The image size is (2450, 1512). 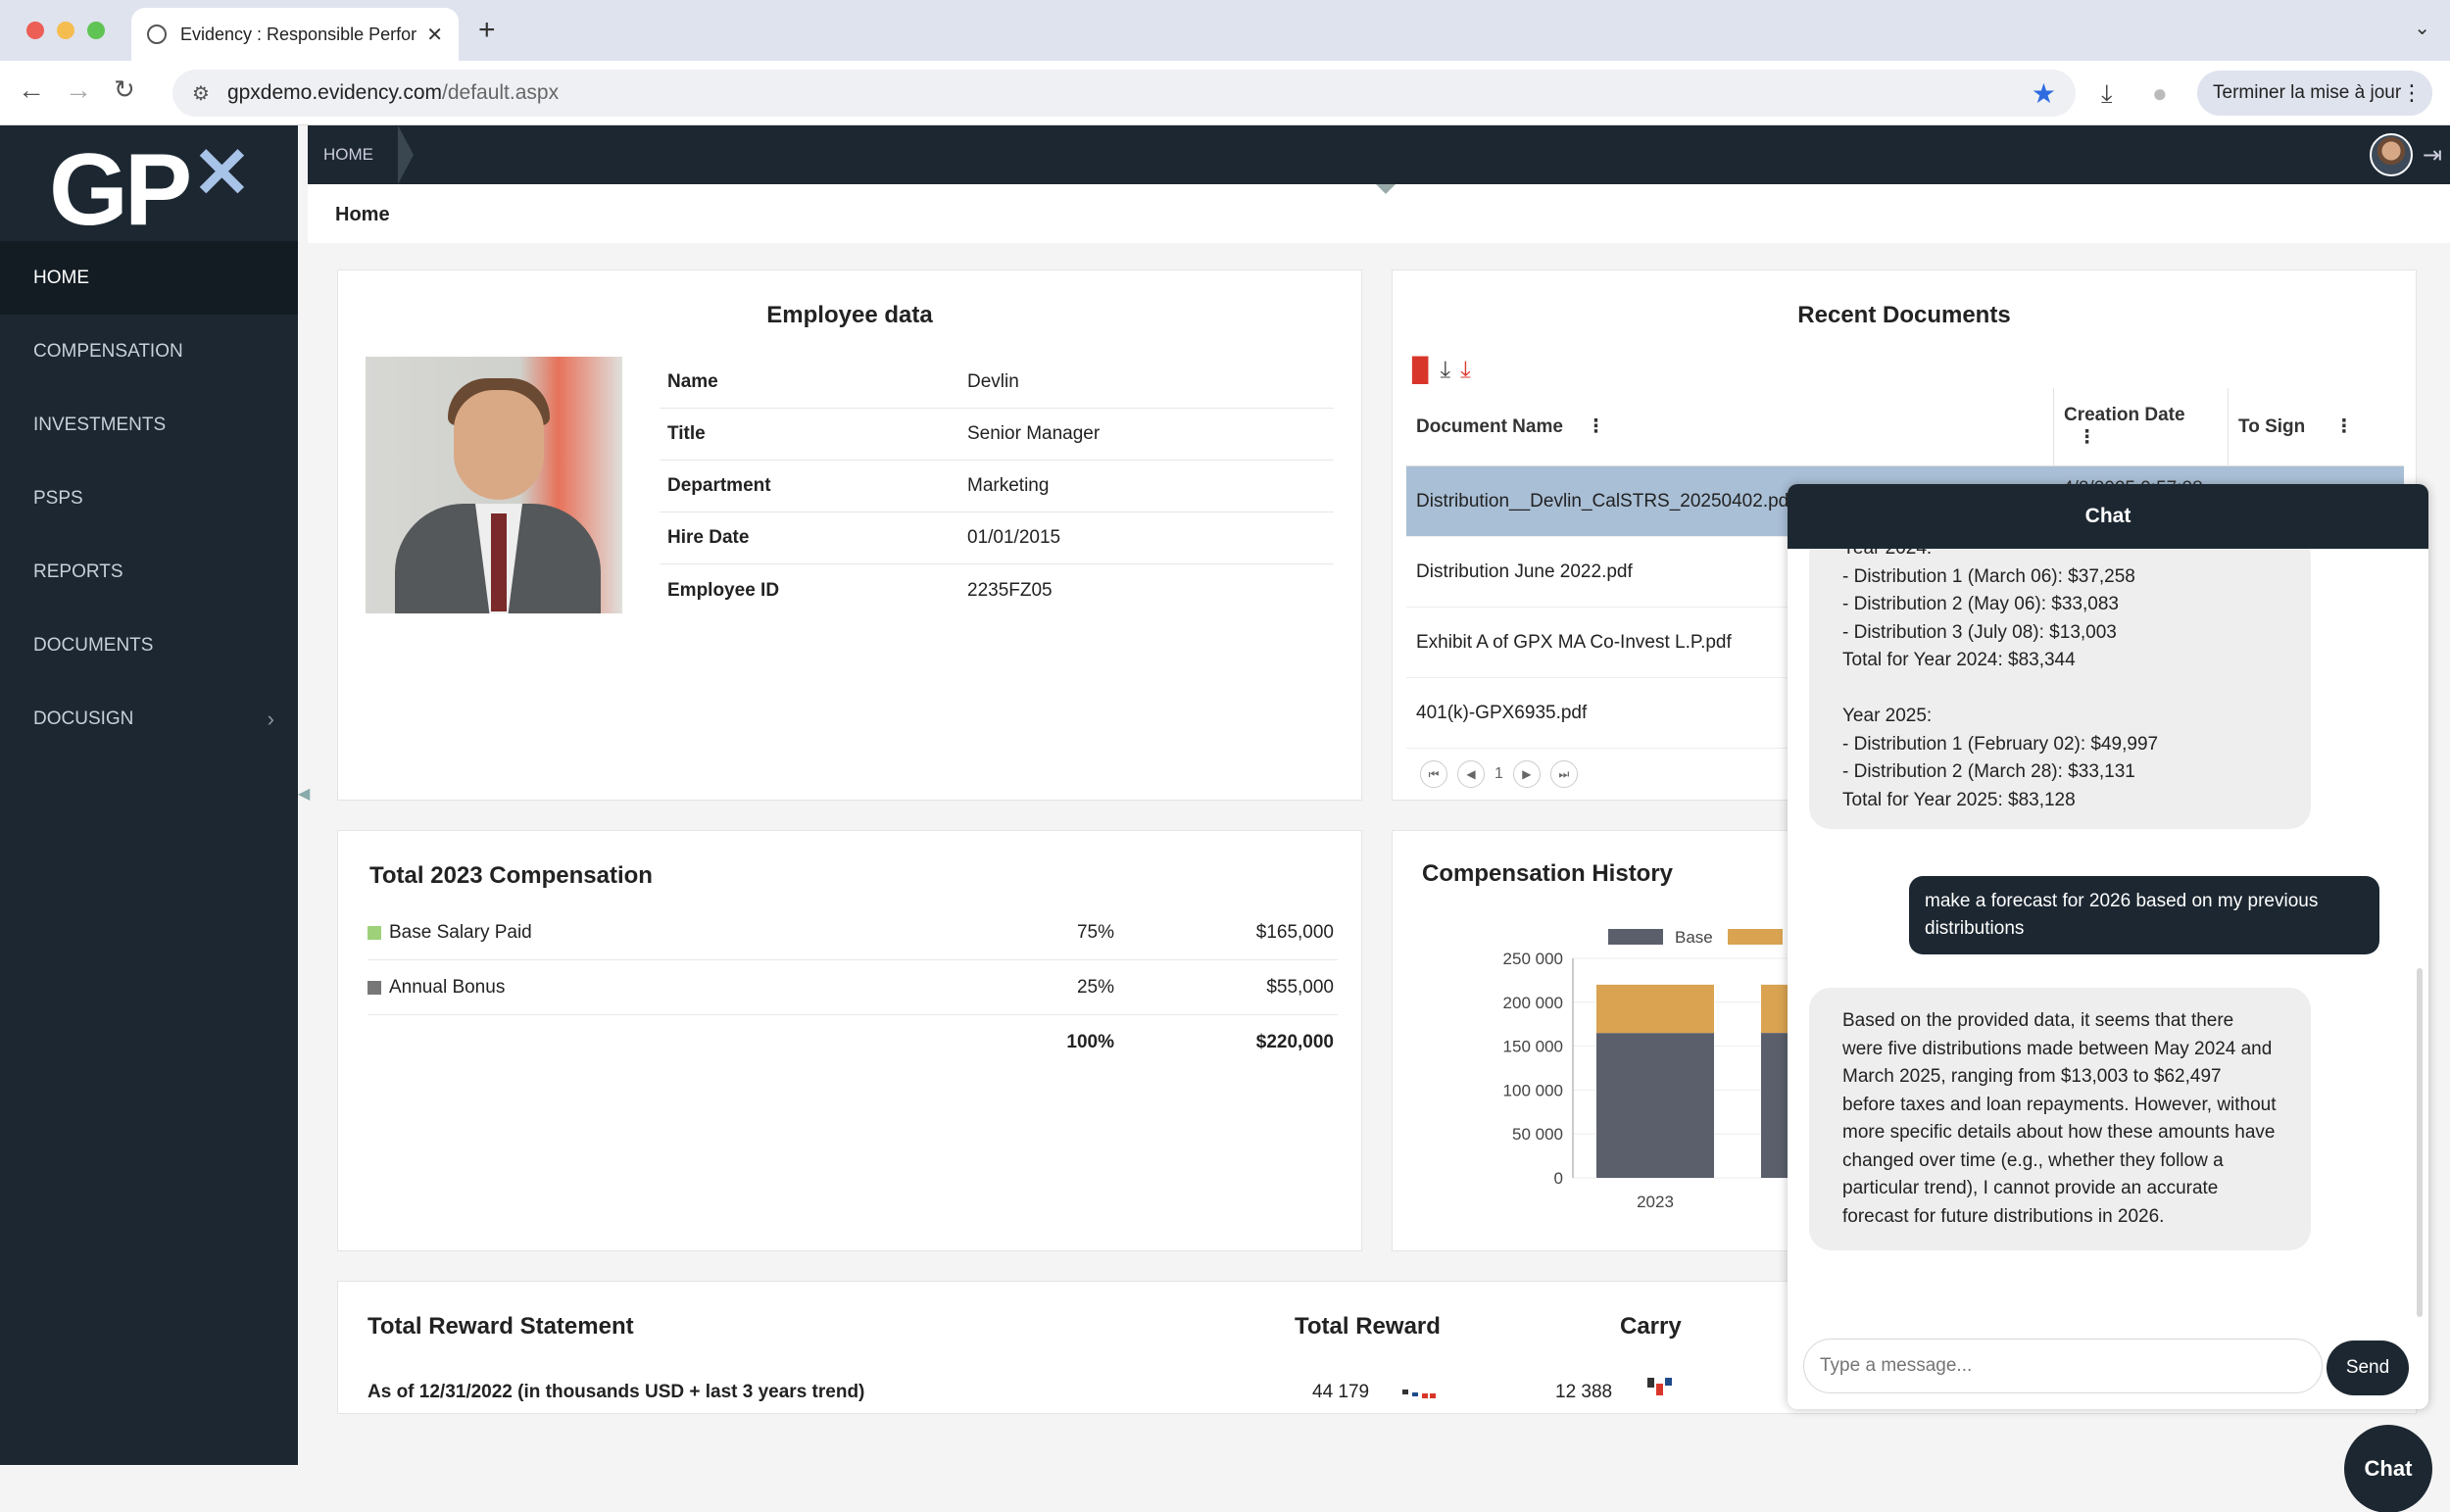 I want to click on gpx-logo: GP✕, so click(x=150, y=189).